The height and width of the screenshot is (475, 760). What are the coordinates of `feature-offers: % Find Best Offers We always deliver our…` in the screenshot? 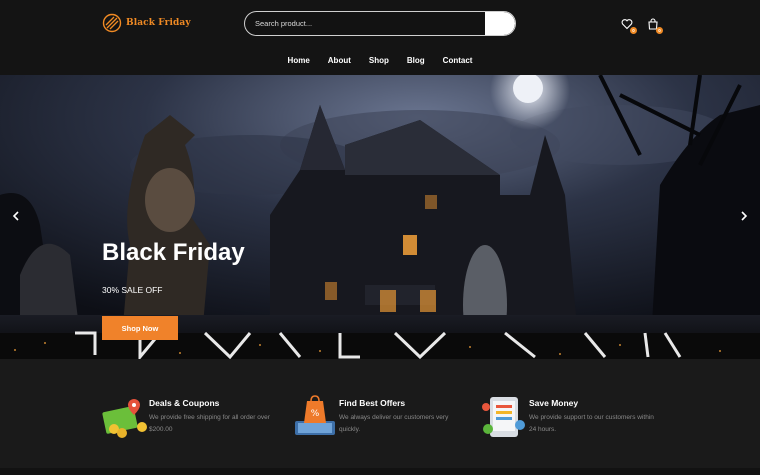 It's located at (392, 420).